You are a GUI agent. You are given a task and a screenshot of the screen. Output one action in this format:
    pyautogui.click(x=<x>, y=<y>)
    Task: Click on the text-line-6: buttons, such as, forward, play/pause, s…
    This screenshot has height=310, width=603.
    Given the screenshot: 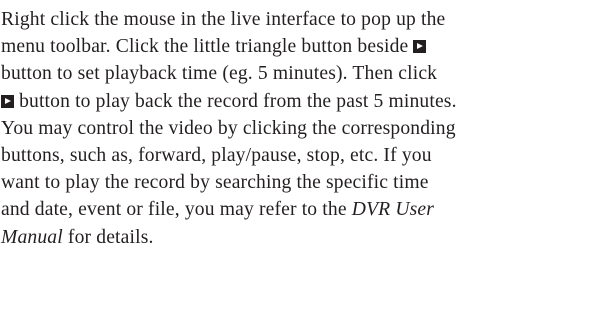 What is the action you would take?
    pyautogui.click(x=216, y=155)
    